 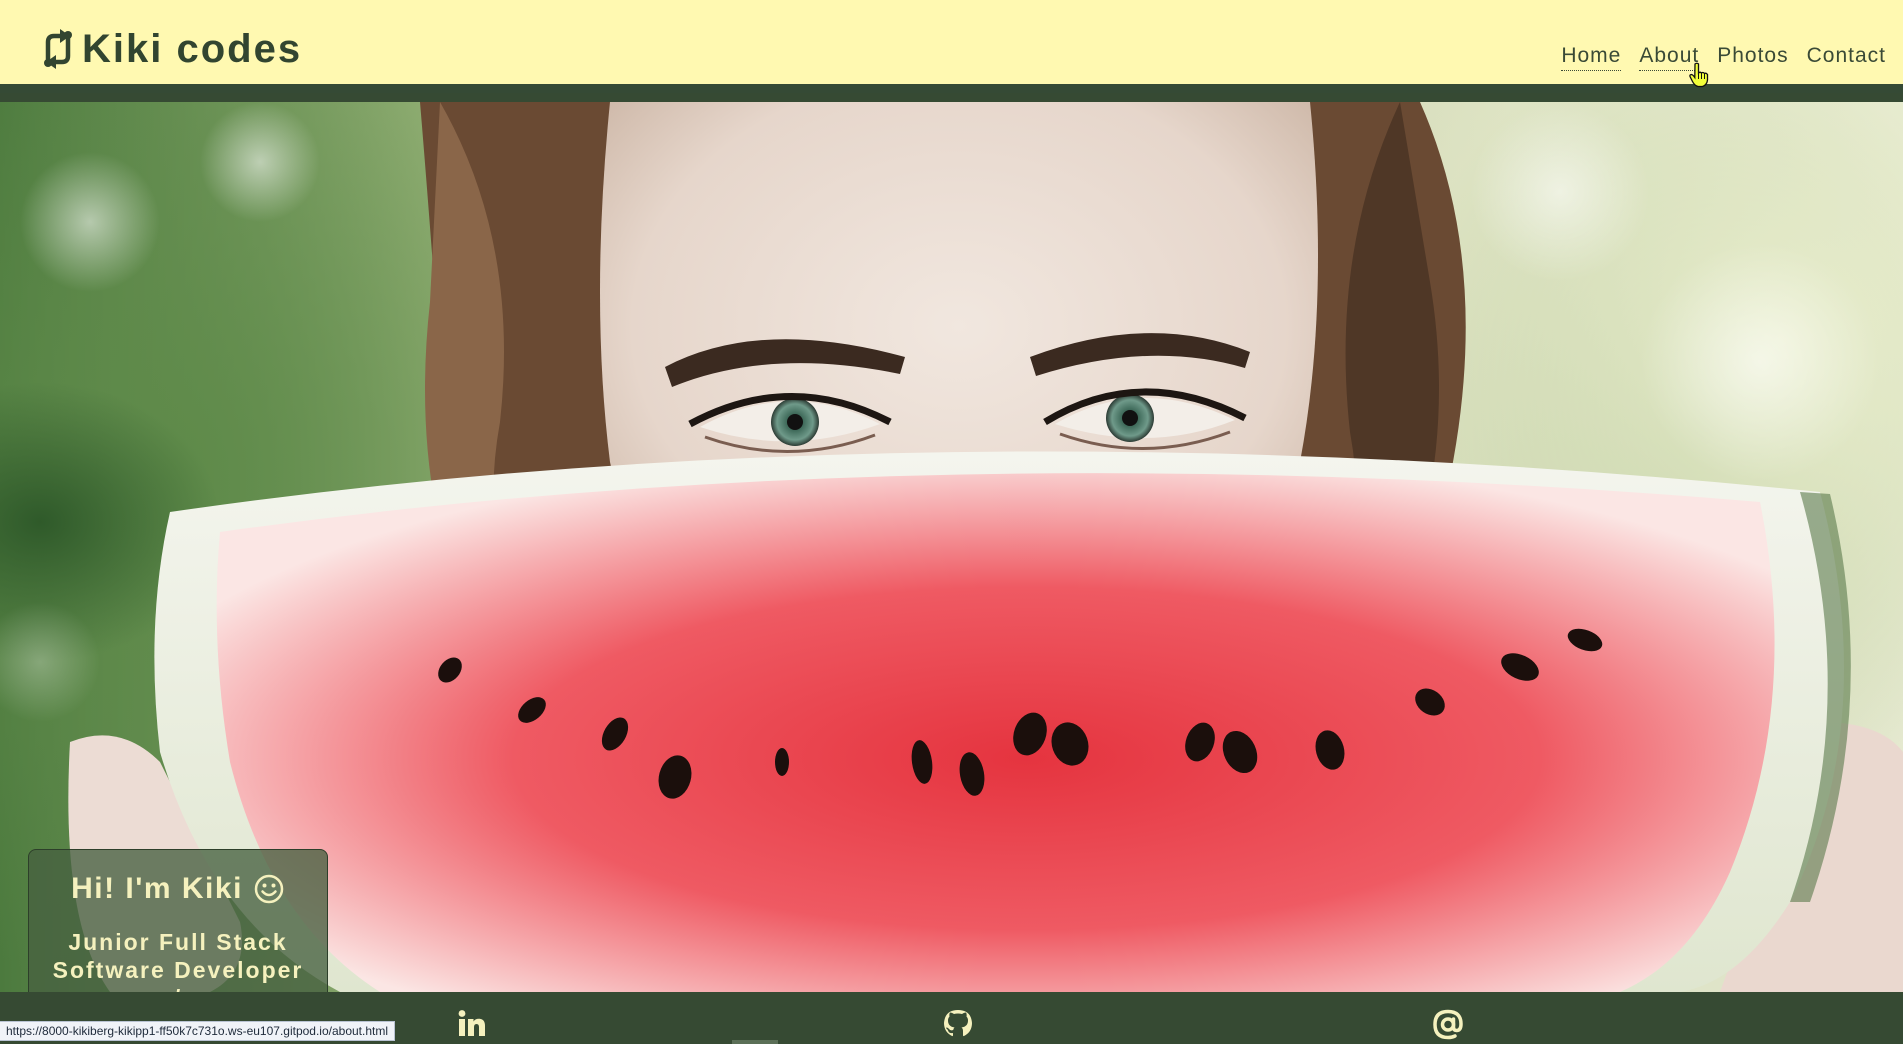 What do you see at coordinates (1448, 1024) in the screenshot?
I see `at-sign-icon` at bounding box center [1448, 1024].